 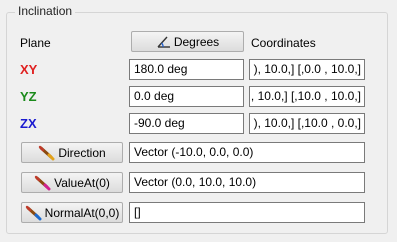 I want to click on yz-coordinates-field: , 10.0,] [,10.0 , 10.0,], so click(x=307, y=96).